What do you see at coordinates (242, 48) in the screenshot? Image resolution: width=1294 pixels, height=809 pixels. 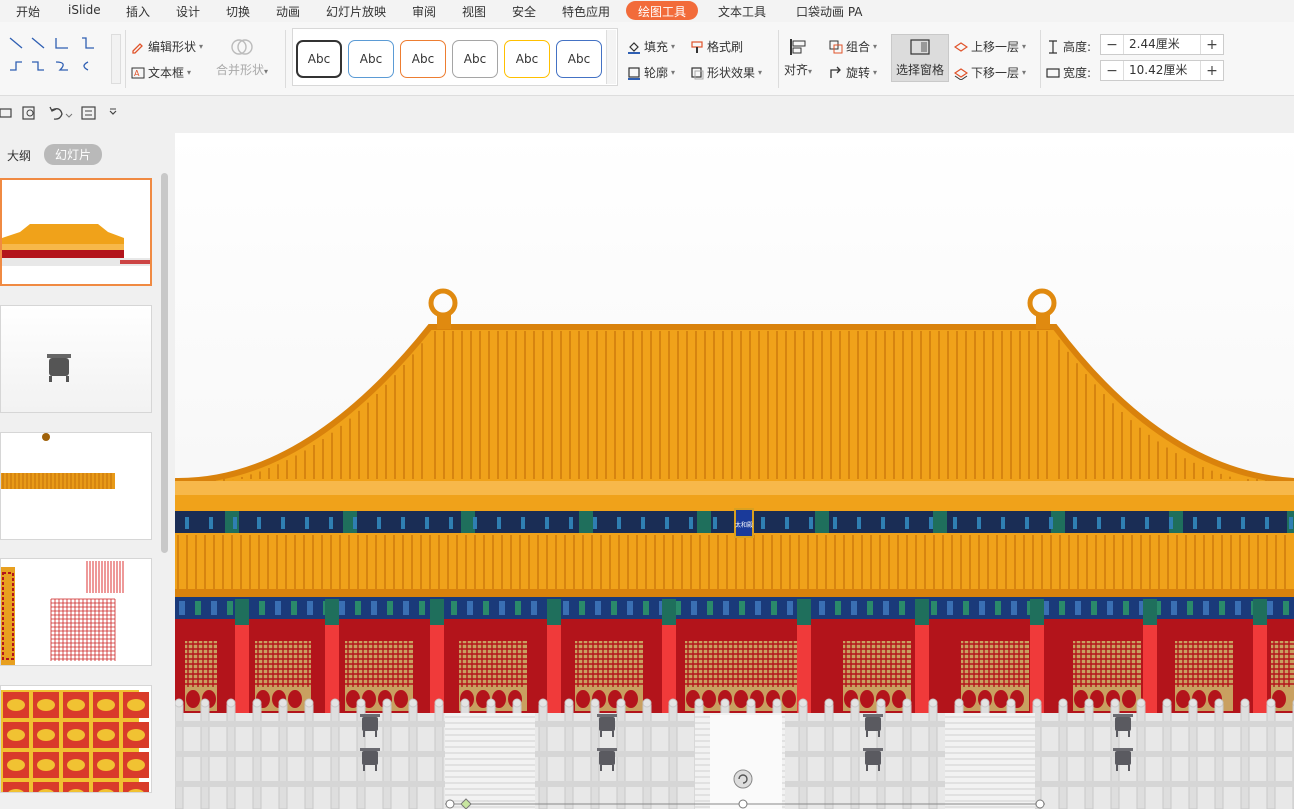 I see `merge-shapes-icon` at bounding box center [242, 48].